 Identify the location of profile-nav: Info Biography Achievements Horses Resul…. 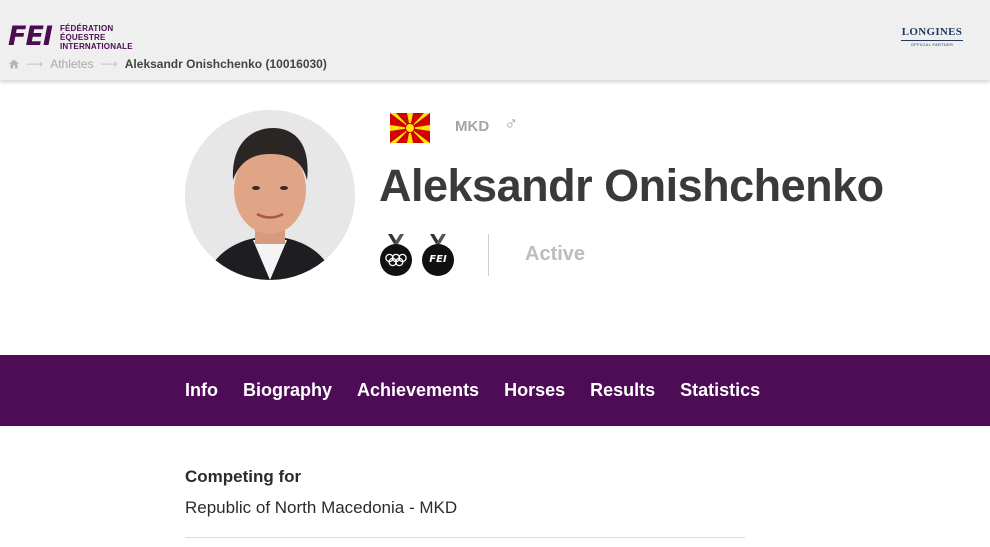
(495, 390).